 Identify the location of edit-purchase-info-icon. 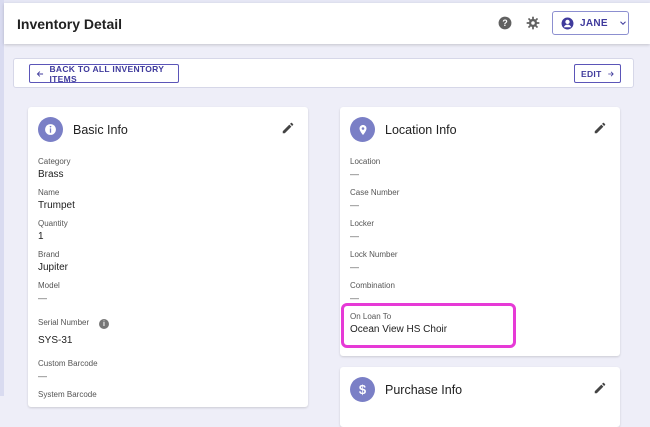
(600, 388).